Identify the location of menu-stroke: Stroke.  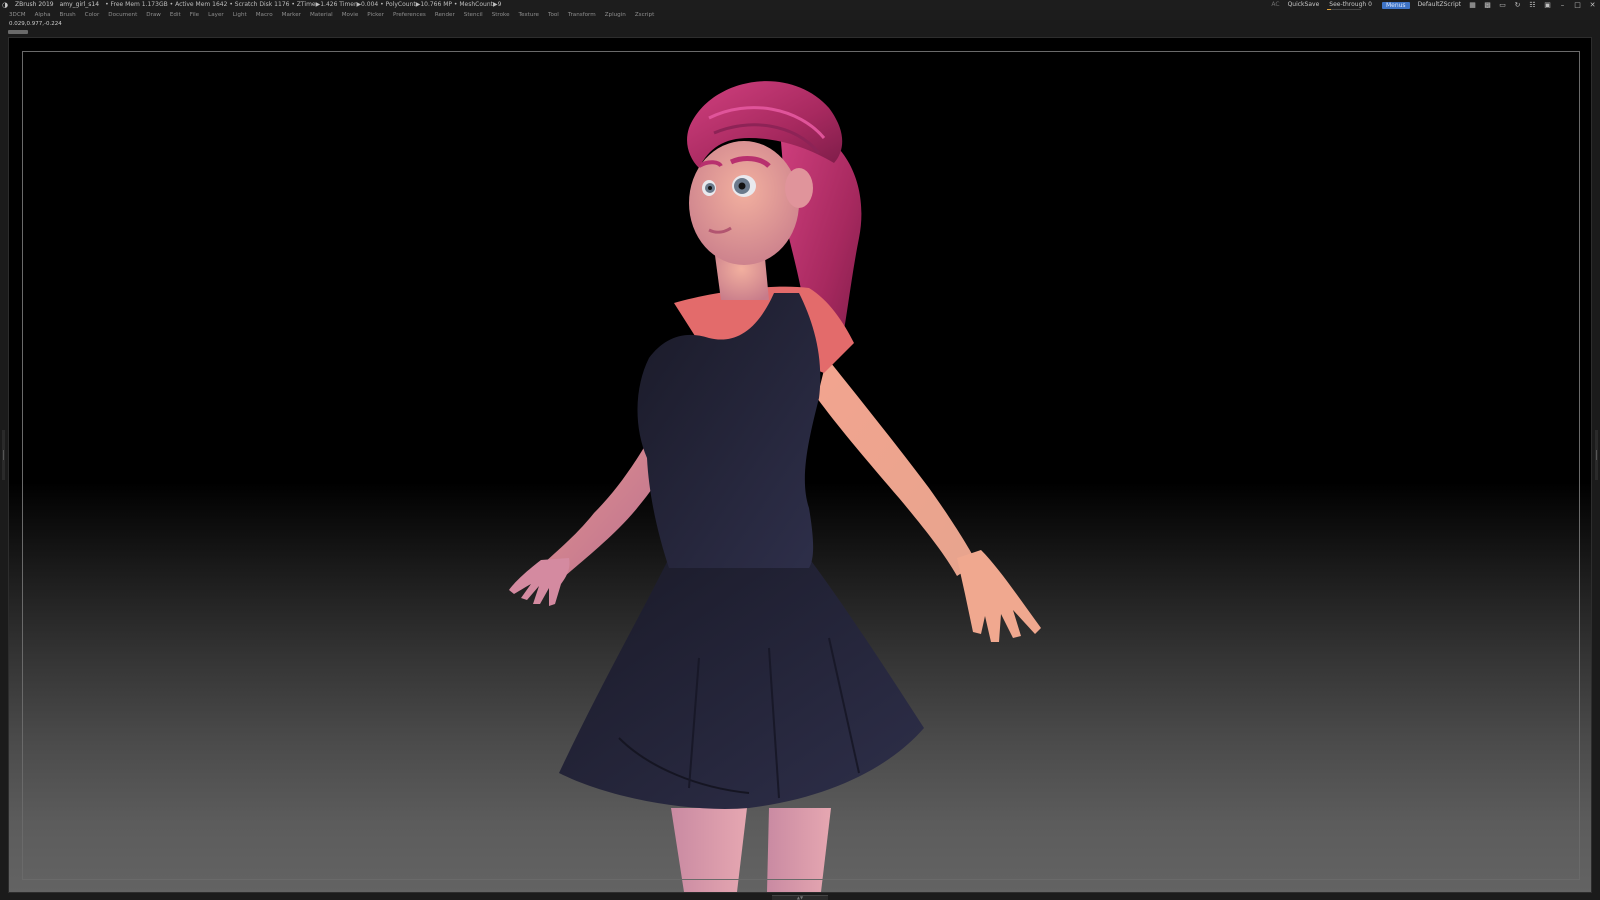
(501, 15).